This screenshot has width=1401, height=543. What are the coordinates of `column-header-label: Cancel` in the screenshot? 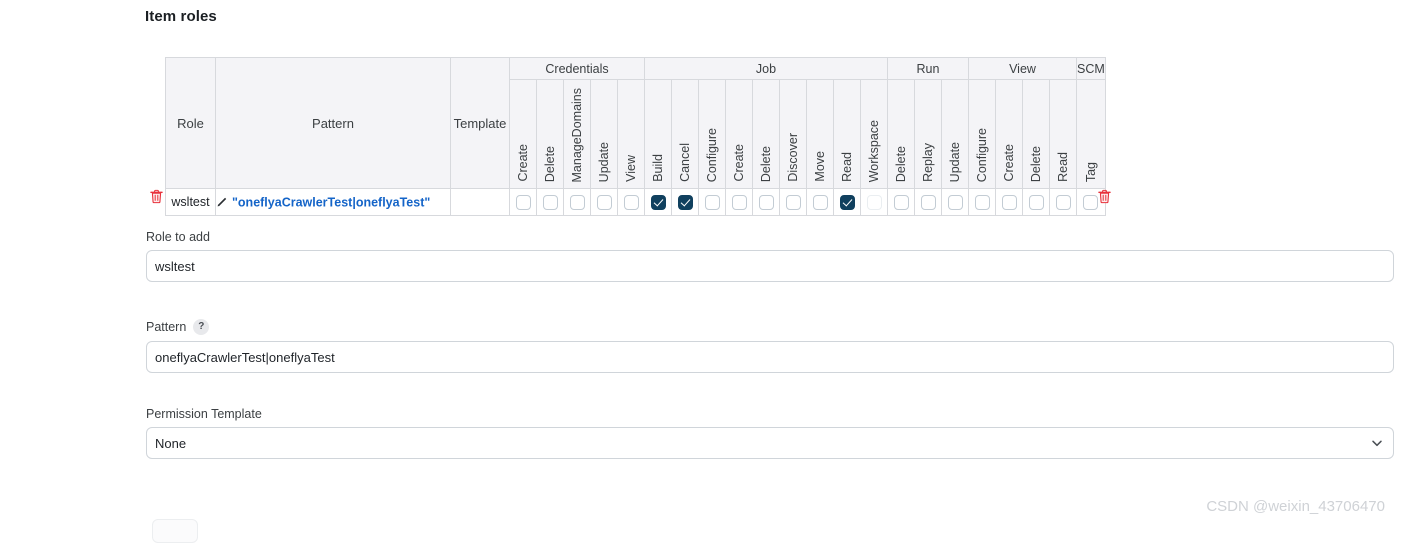 It's located at (685, 162).